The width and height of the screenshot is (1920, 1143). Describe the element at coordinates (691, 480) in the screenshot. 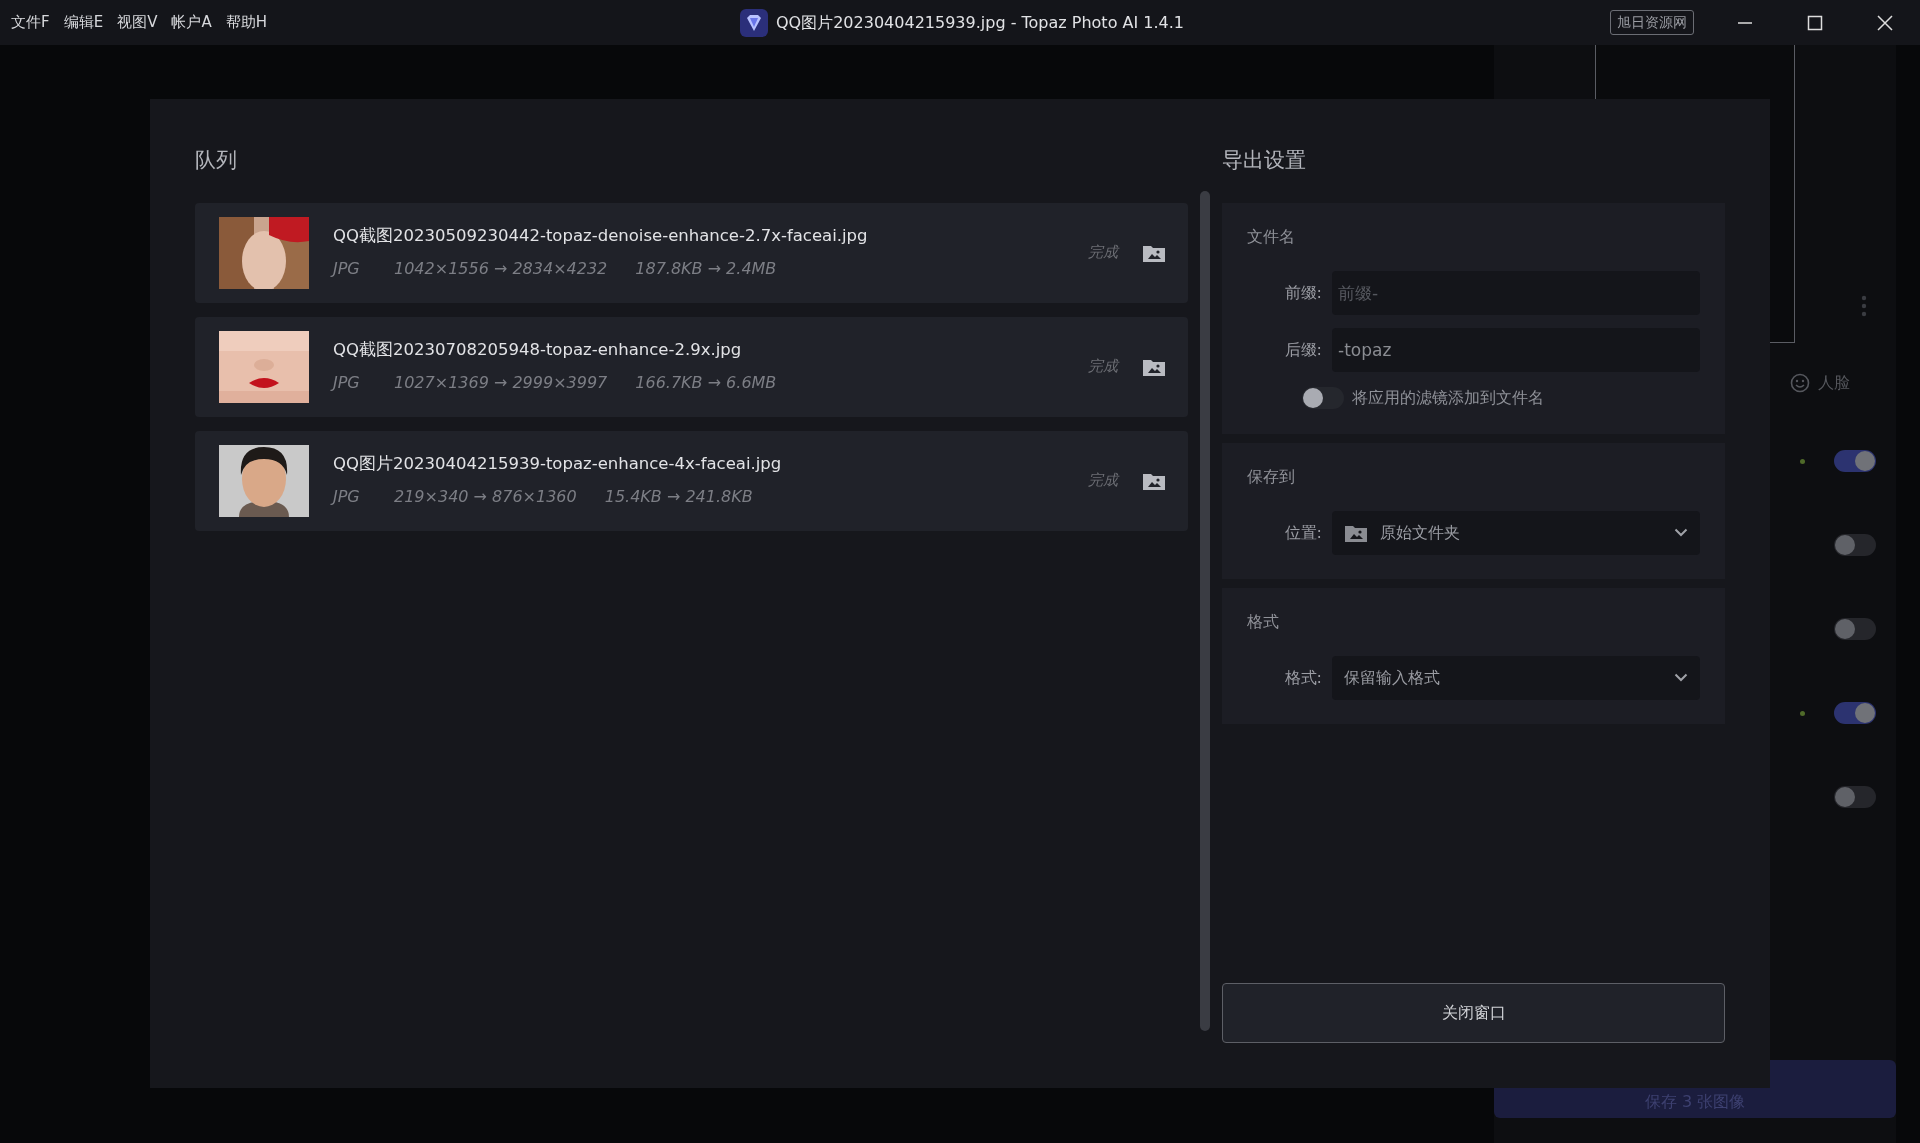

I see `queue-item: QQ图片20230404215939-topaz-enhance-4x-faceai.jpg JPG 219×340 → 876×1360 15.4KB → 241.8KB 完成` at that location.